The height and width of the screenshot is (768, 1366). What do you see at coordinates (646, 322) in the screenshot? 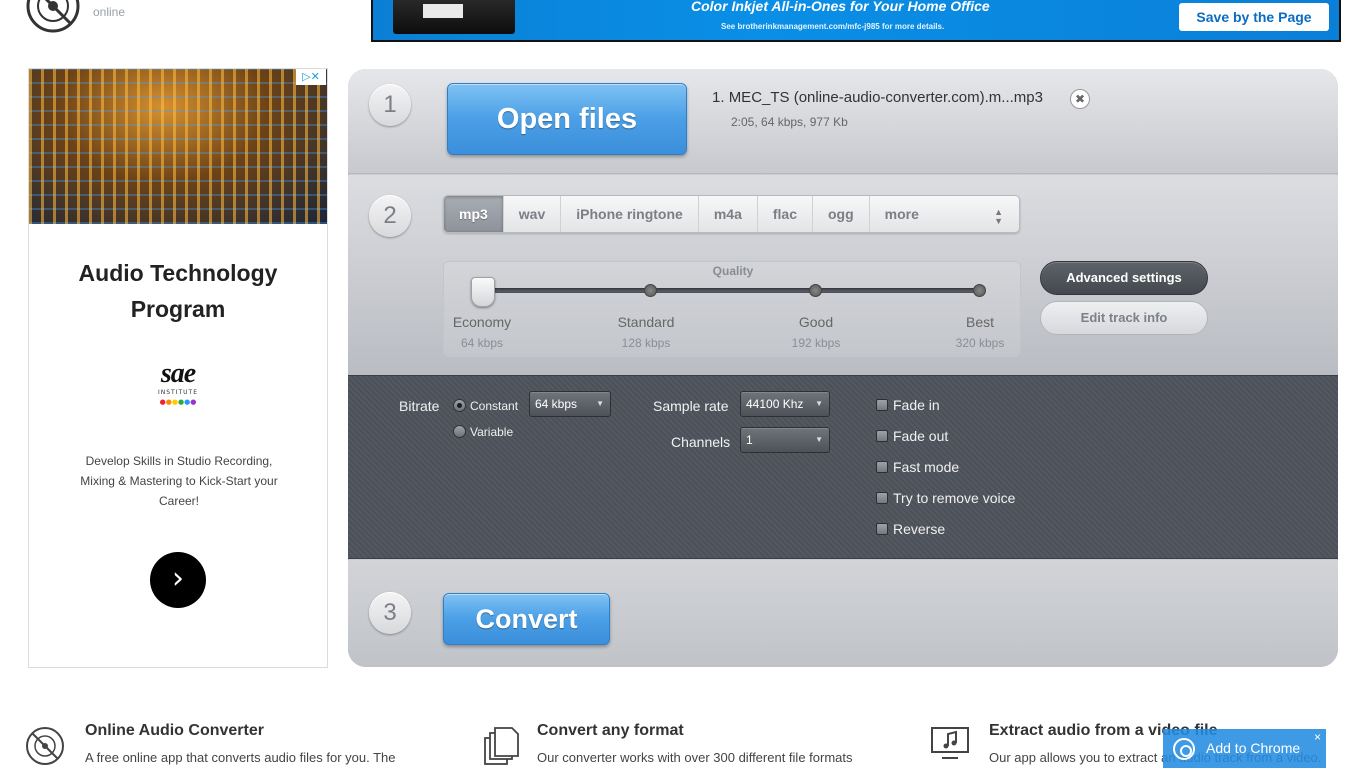
I see `quality-standard: Standard` at bounding box center [646, 322].